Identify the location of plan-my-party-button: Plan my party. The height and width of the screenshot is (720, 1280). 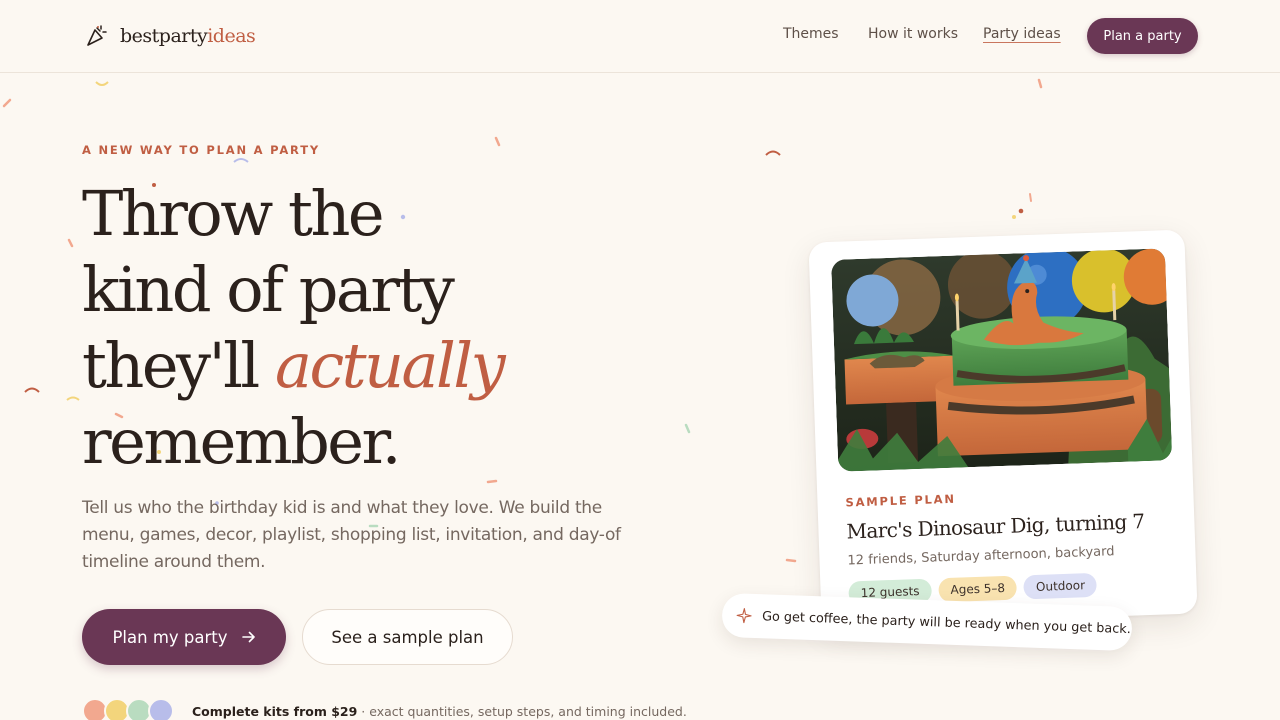
(184, 637).